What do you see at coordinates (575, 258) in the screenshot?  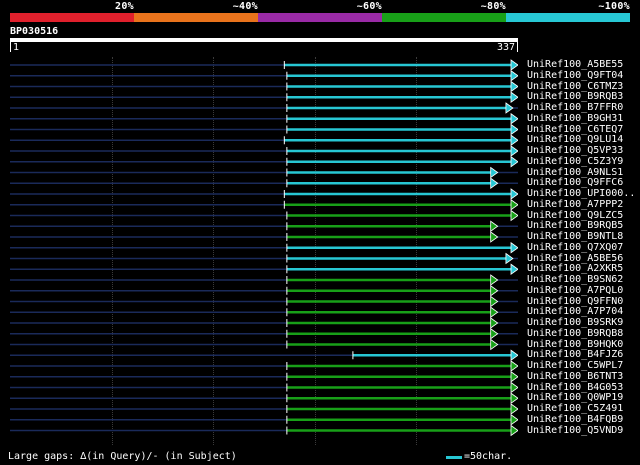 I see `hit-name-link: UniRef100_A5BE56` at bounding box center [575, 258].